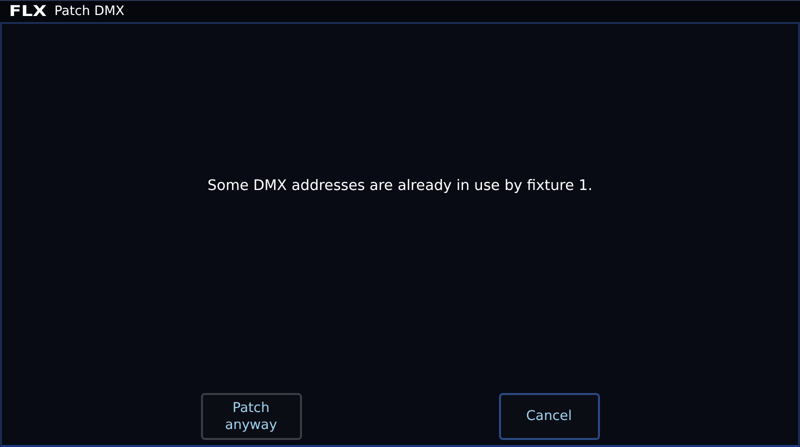  What do you see at coordinates (400, 186) in the screenshot?
I see `message-text: Some DMX addresses are already in use by fixture 1.` at bounding box center [400, 186].